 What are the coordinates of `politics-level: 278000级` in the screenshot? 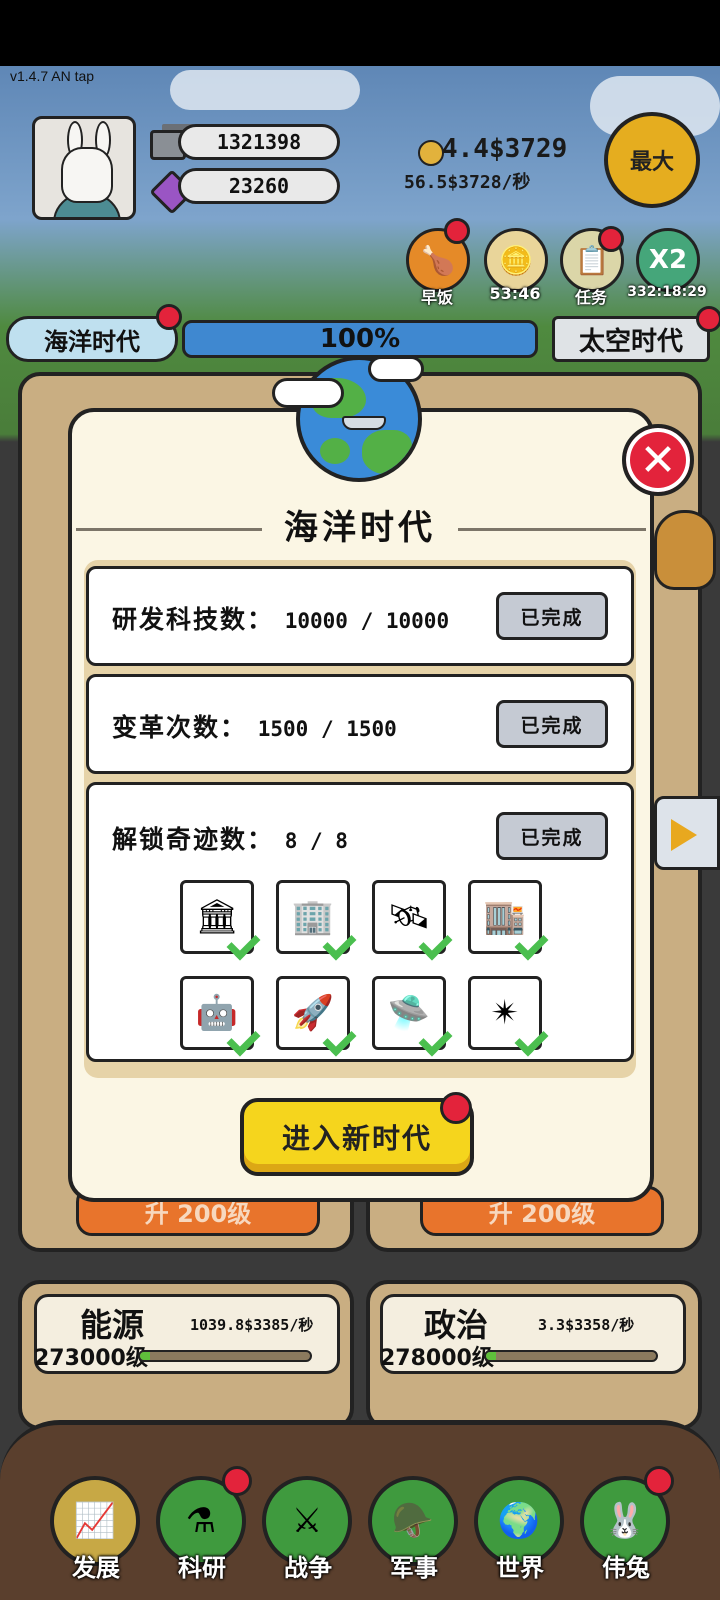 It's located at (437, 1358).